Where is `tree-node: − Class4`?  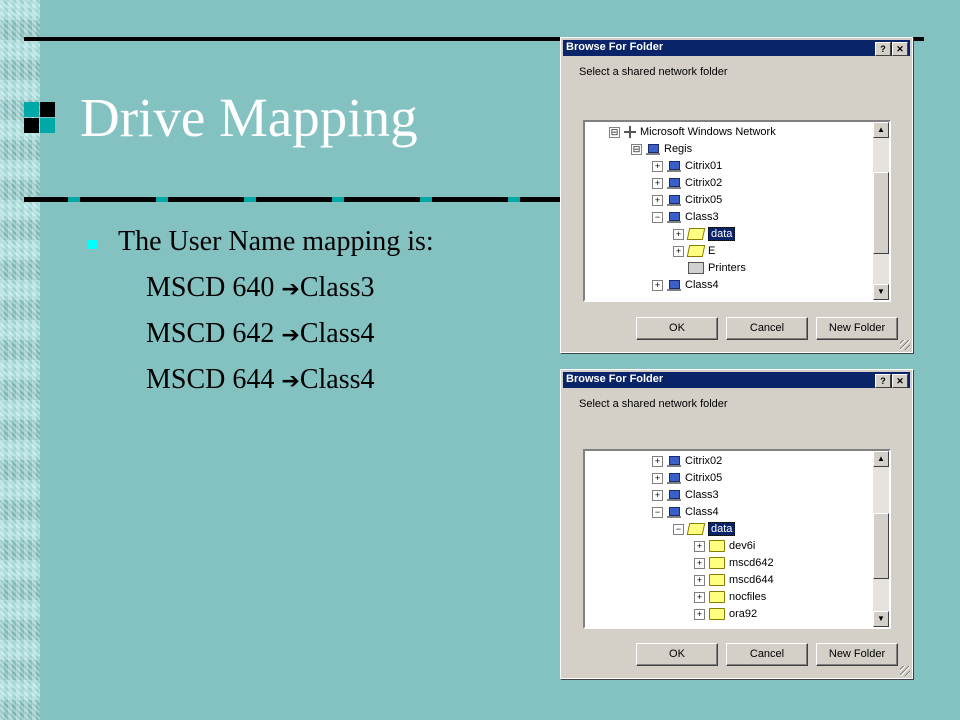 tree-node: − Class4 is located at coordinates (685, 512).